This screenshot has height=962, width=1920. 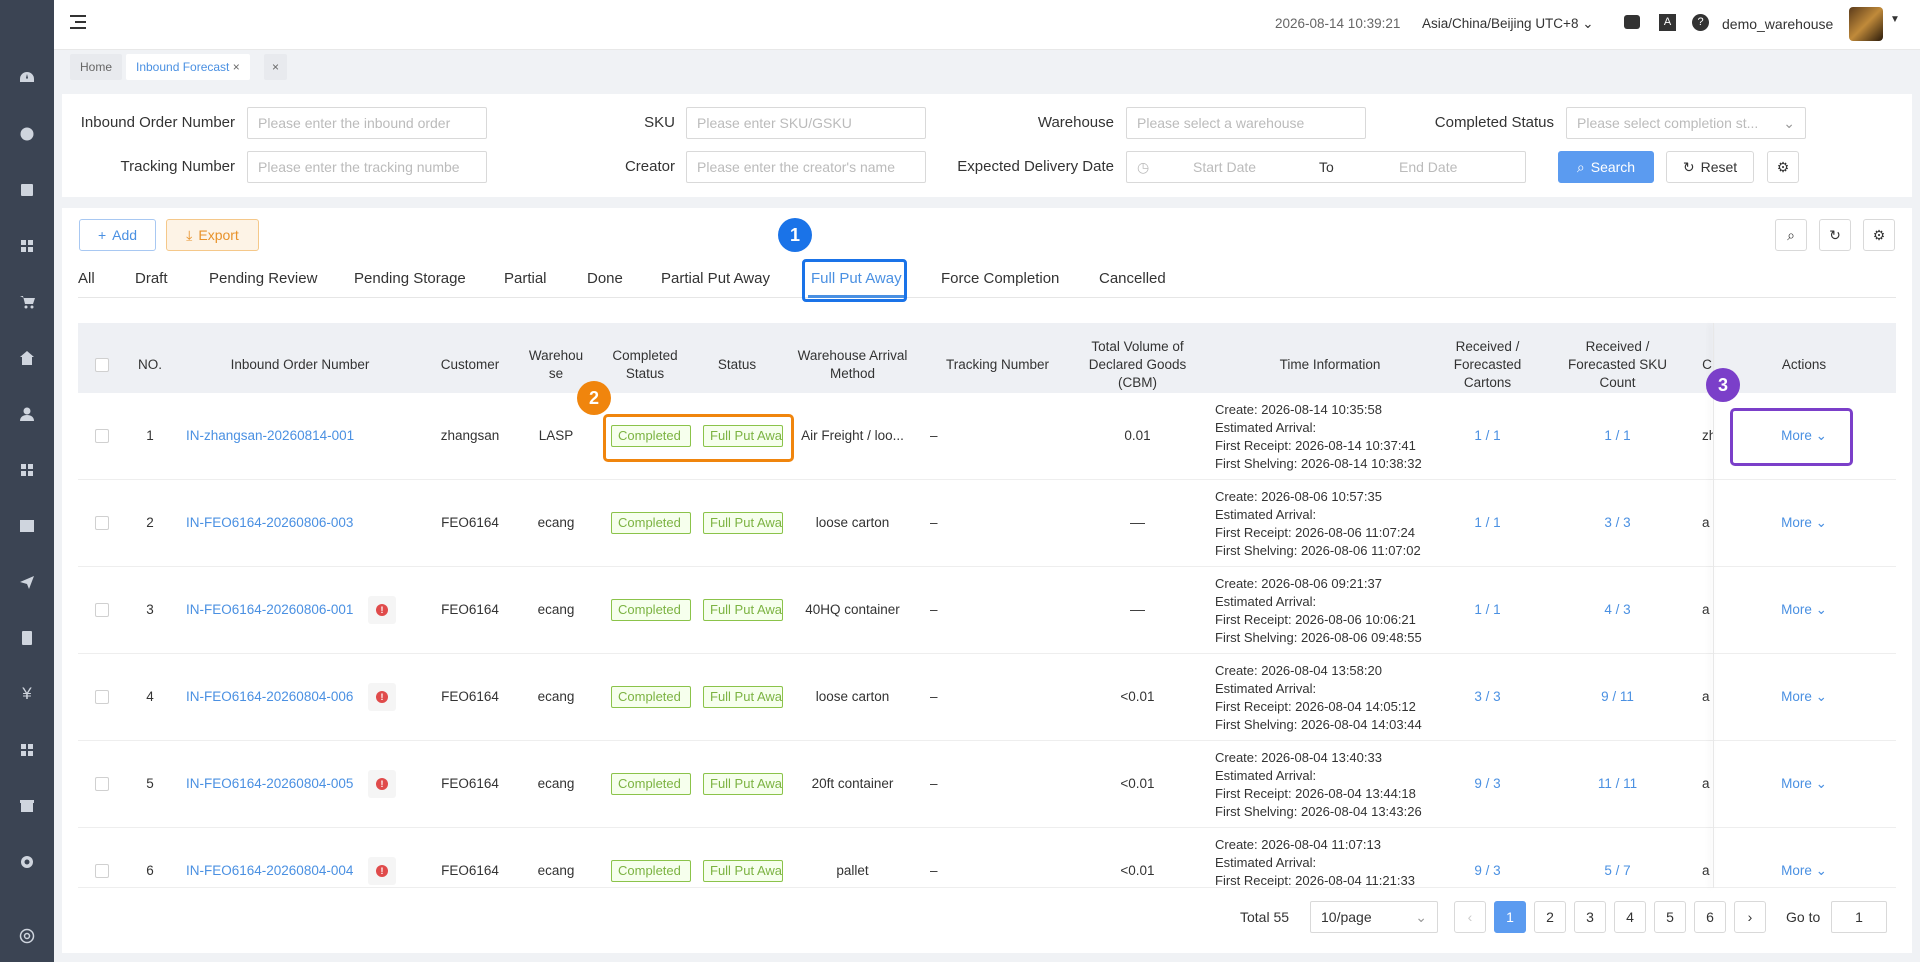 What do you see at coordinates (212, 235) in the screenshot?
I see `export-button: ⤓ Export` at bounding box center [212, 235].